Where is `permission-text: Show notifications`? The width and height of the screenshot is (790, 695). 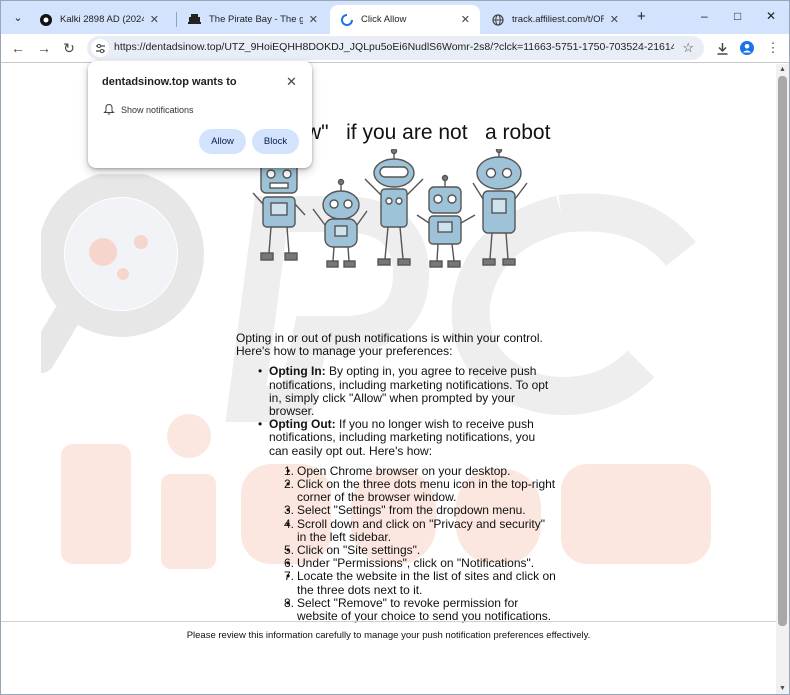 permission-text: Show notifications is located at coordinates (157, 110).